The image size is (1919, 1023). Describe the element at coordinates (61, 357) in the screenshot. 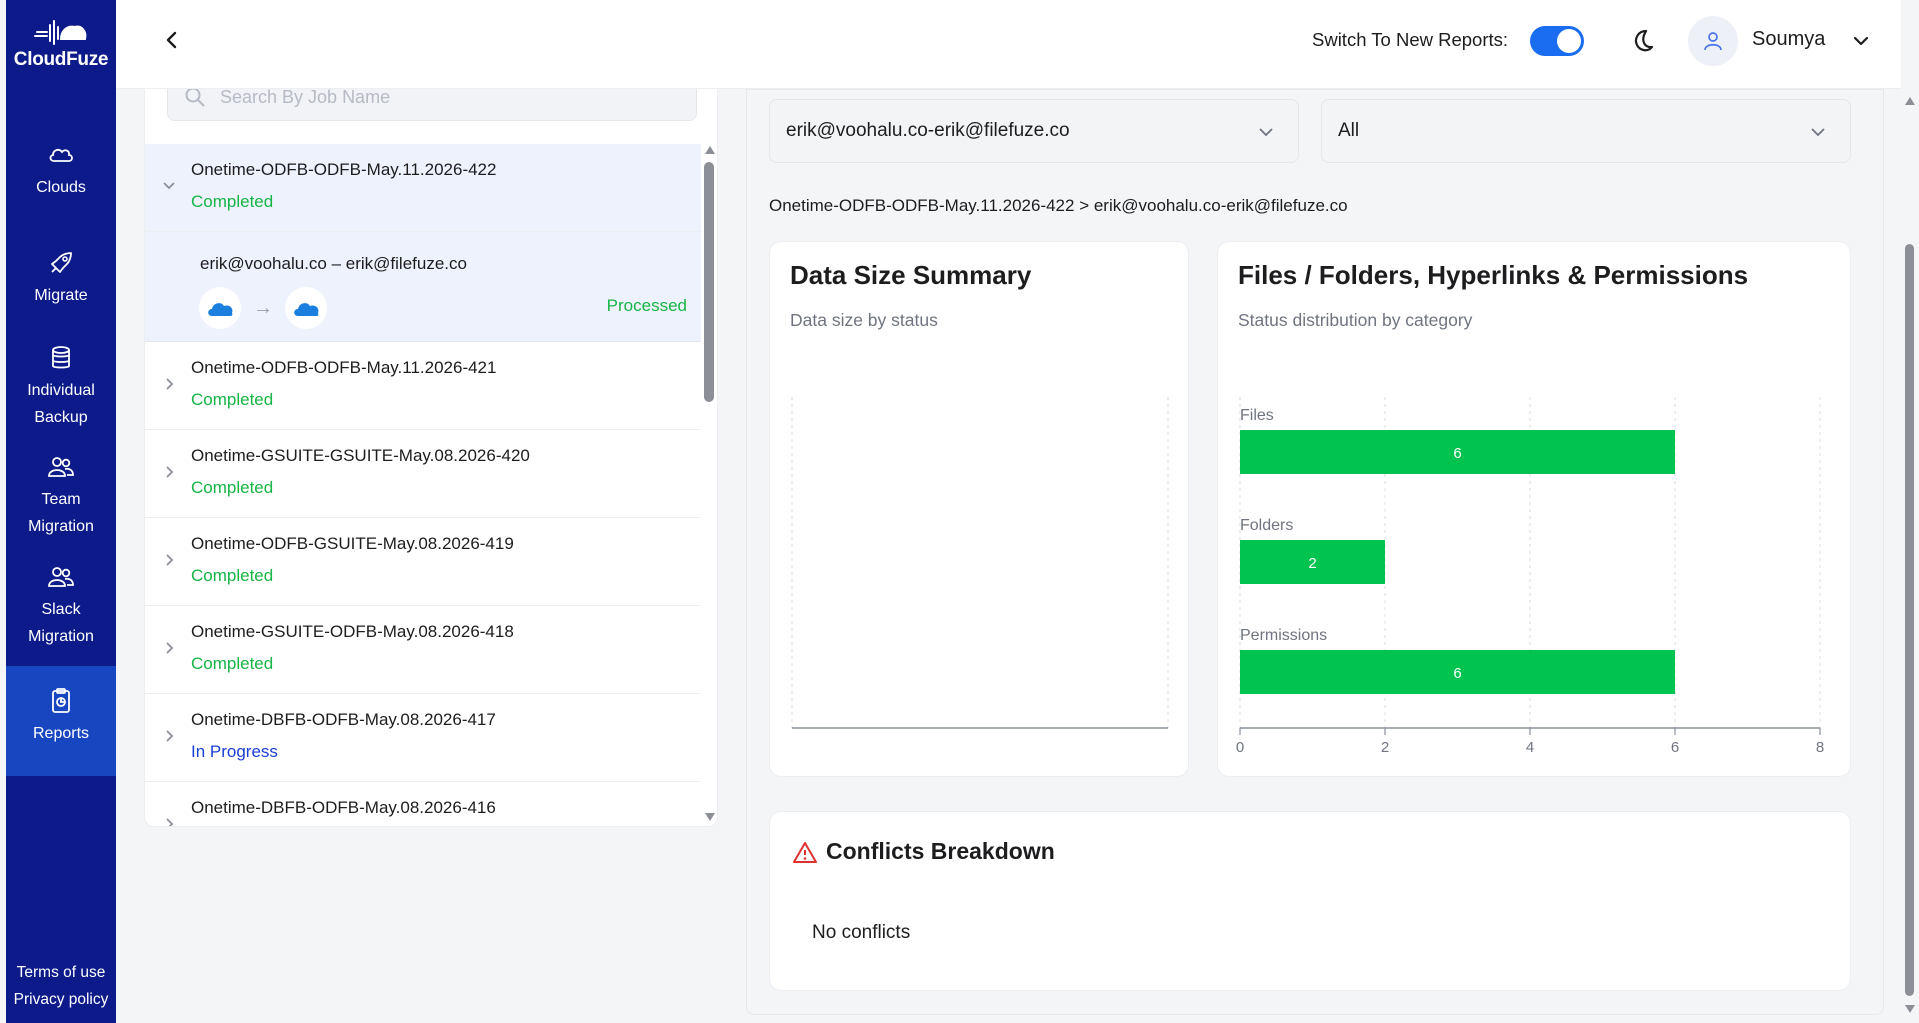

I see `database-icon` at that location.